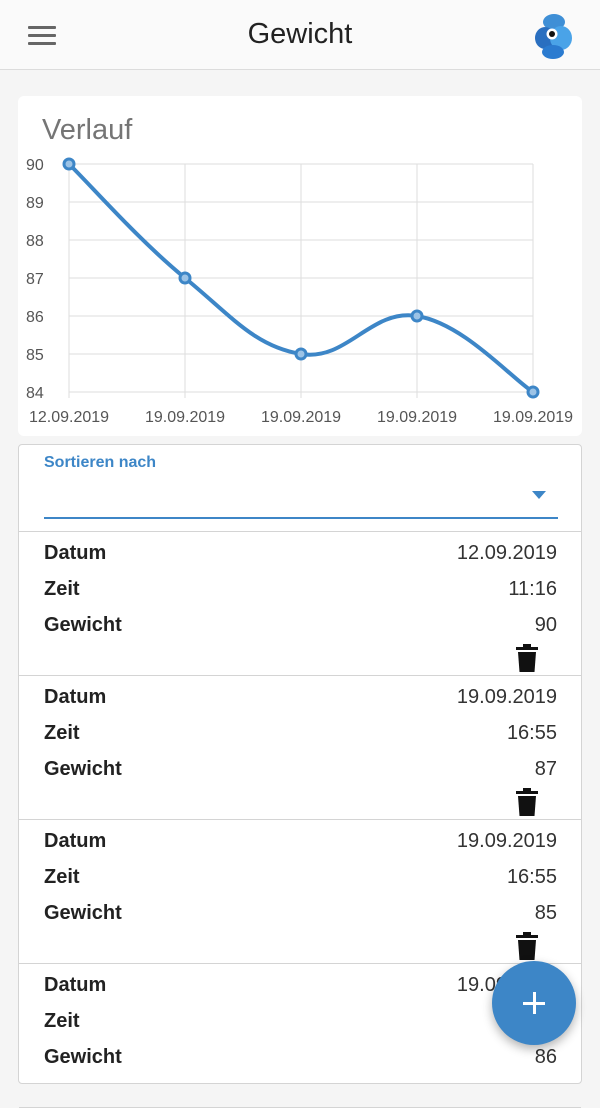 The image size is (600, 1108). Describe the element at coordinates (539, 495) in the screenshot. I see `dropdown-arrow-icon` at that location.